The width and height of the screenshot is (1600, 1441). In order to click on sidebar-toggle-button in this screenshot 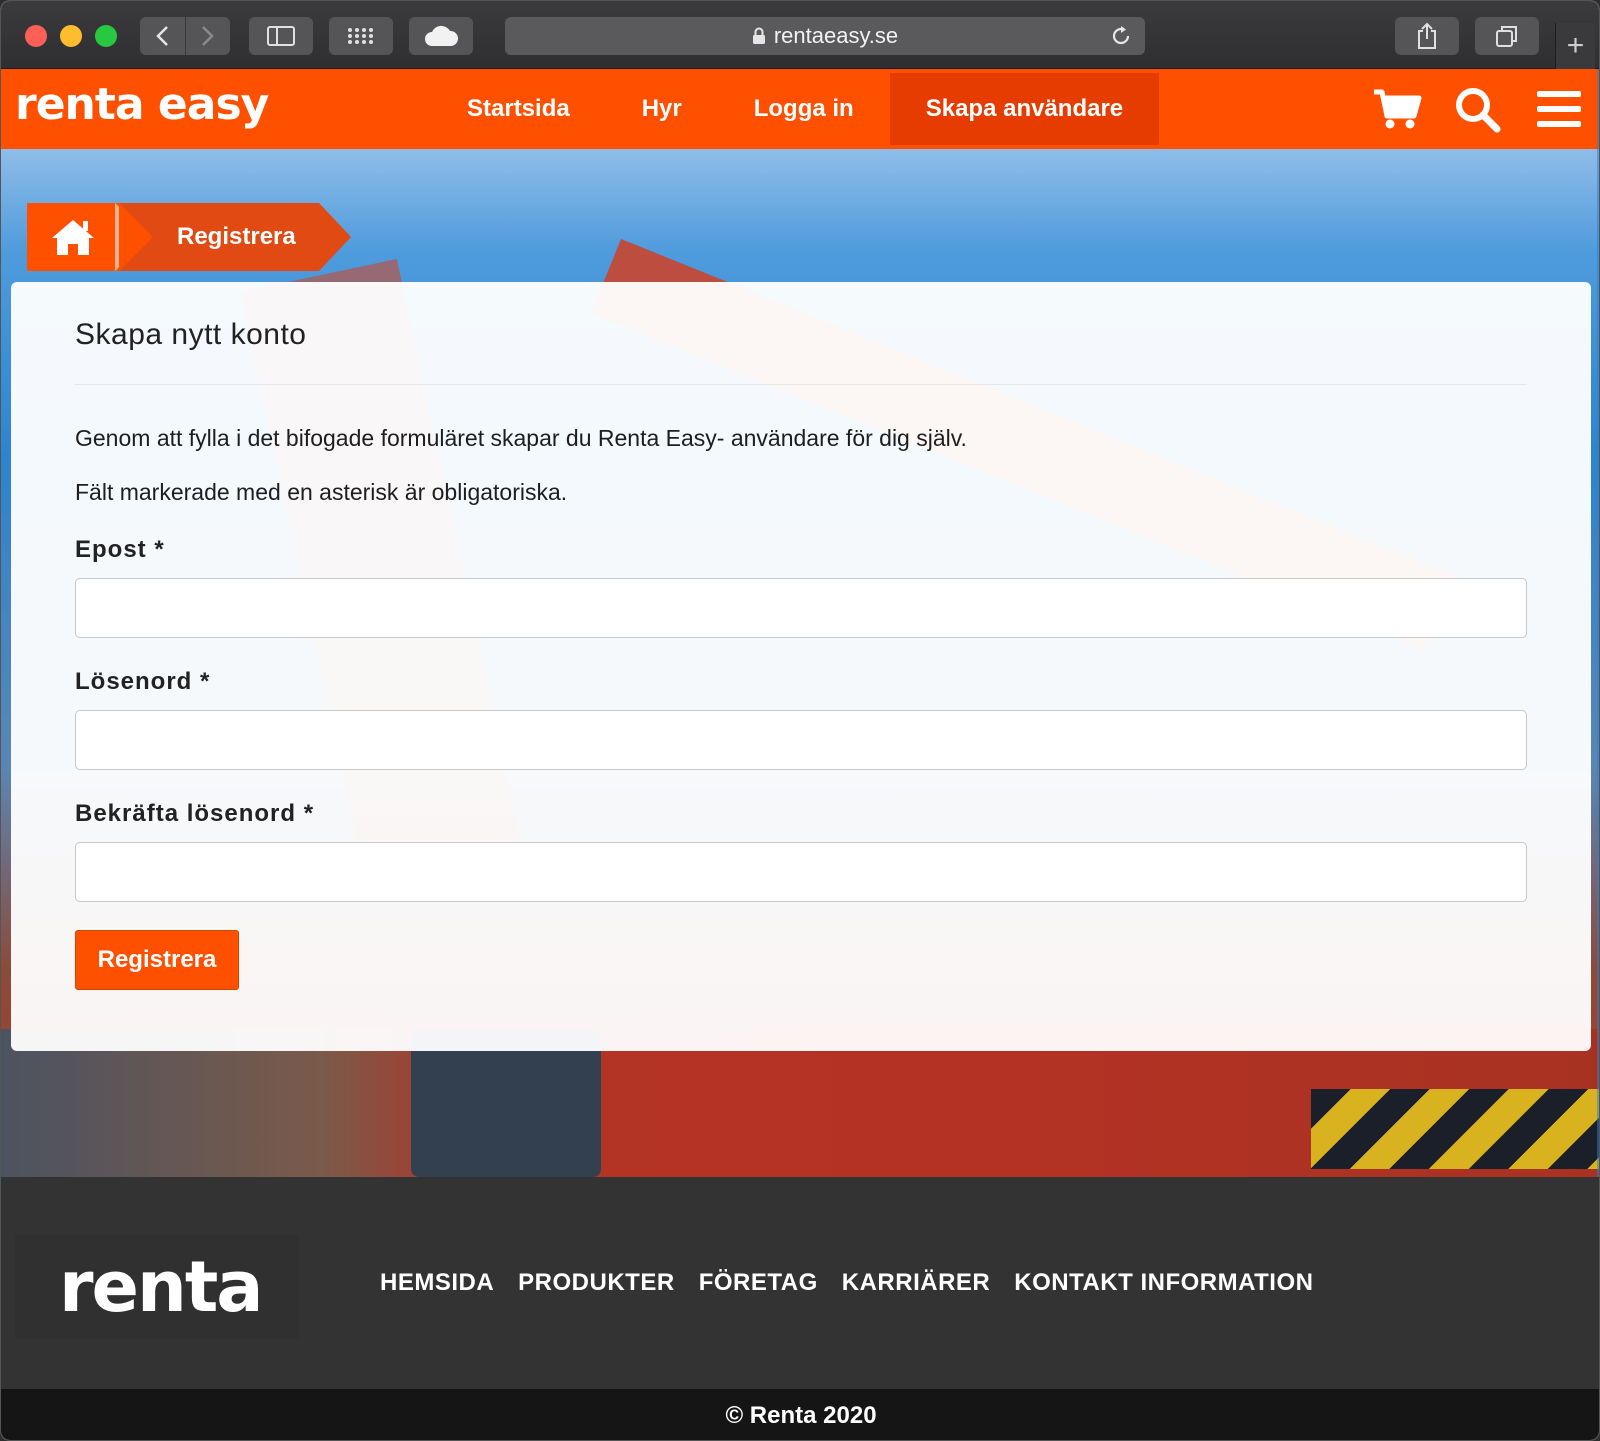, I will do `click(281, 36)`.